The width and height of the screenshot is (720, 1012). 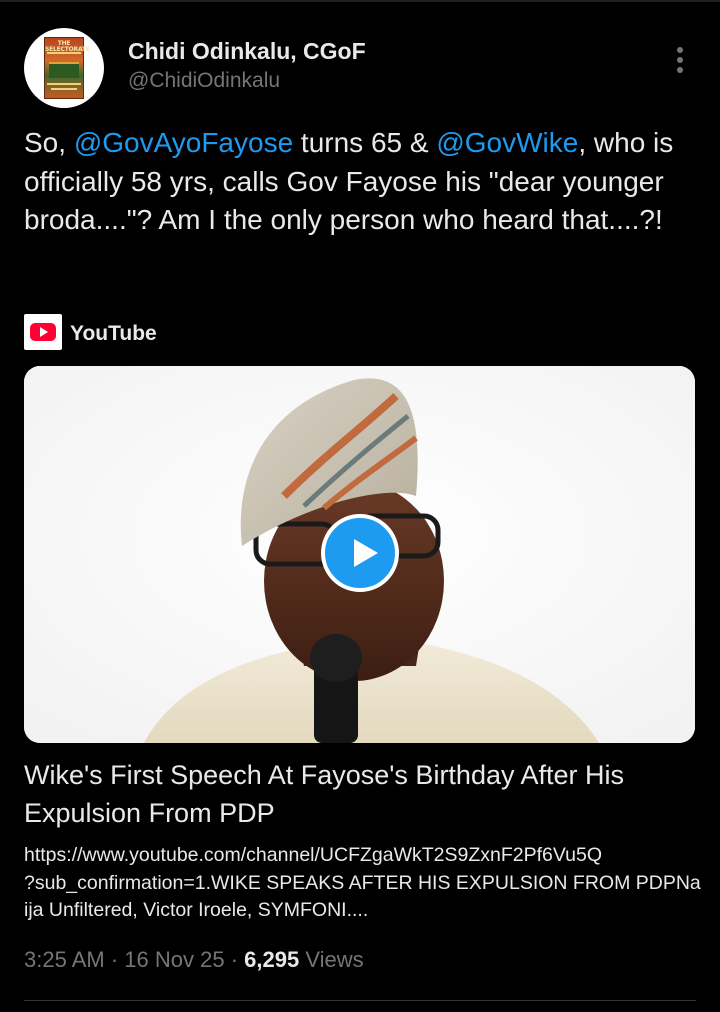 What do you see at coordinates (64, 959) in the screenshot?
I see `tweet-time: 3:25 AM` at bounding box center [64, 959].